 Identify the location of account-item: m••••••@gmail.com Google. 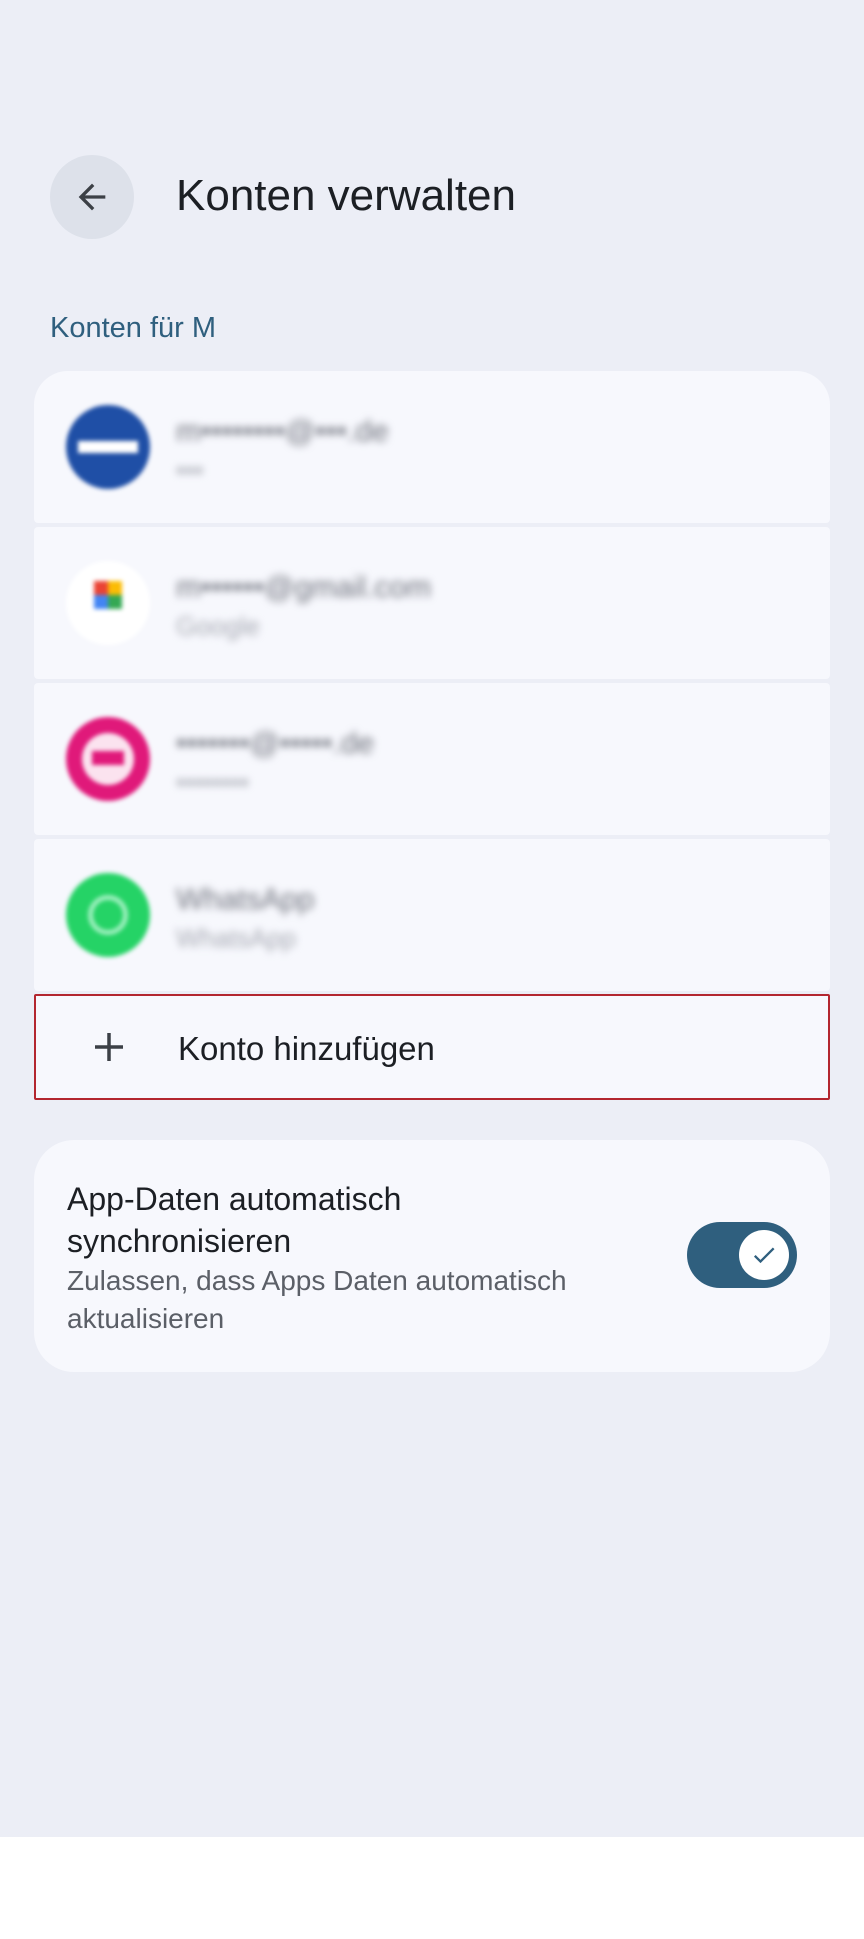
(432, 603).